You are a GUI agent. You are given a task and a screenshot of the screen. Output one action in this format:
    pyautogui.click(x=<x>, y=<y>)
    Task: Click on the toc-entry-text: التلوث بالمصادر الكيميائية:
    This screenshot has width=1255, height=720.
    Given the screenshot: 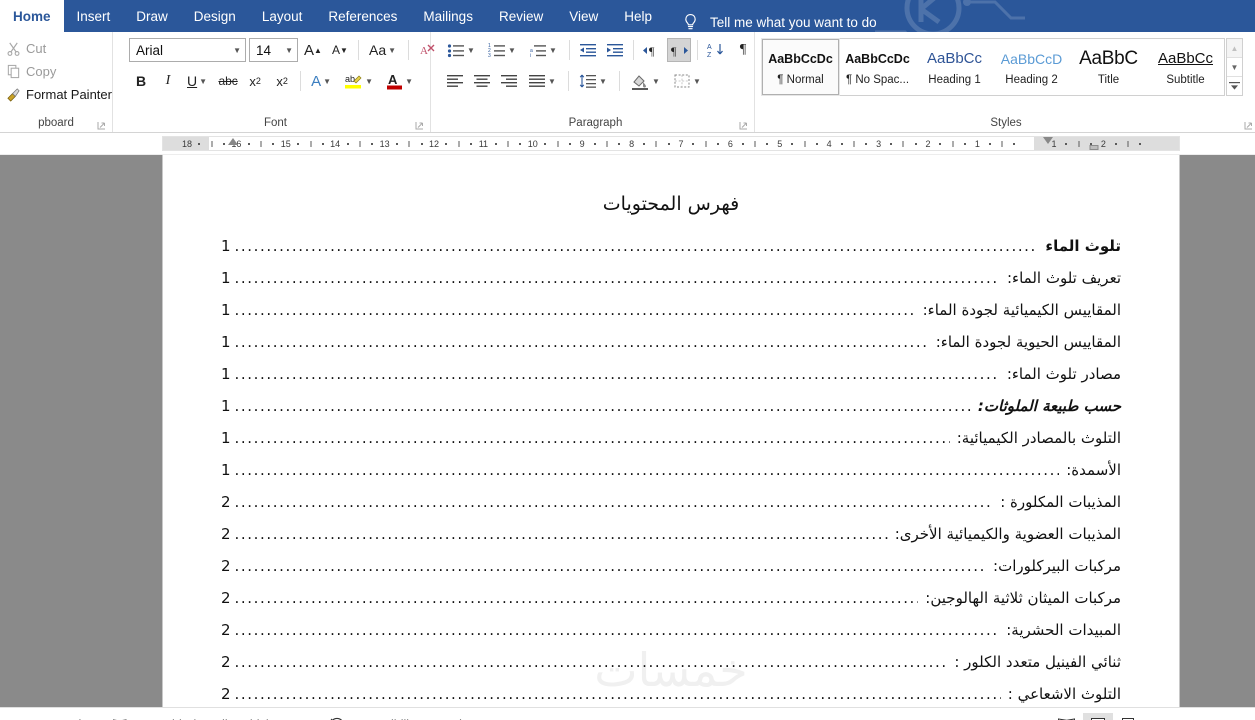 What is the action you would take?
    pyautogui.click(x=1038, y=438)
    